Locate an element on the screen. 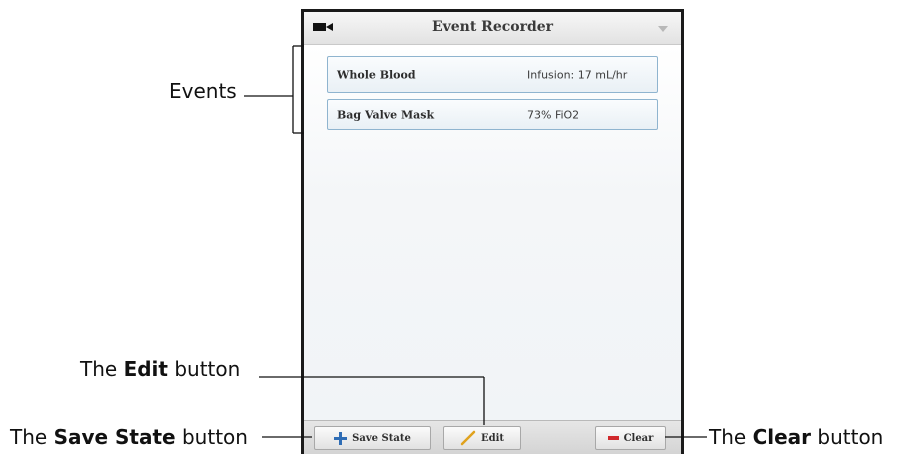 The height and width of the screenshot is (454, 914). edit-label: Edit is located at coordinates (492, 438).